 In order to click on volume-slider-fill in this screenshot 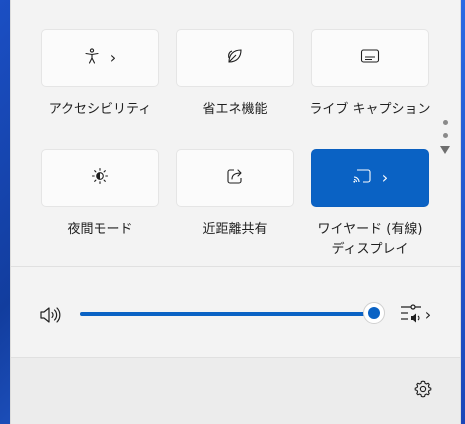, I will do `click(227, 314)`.